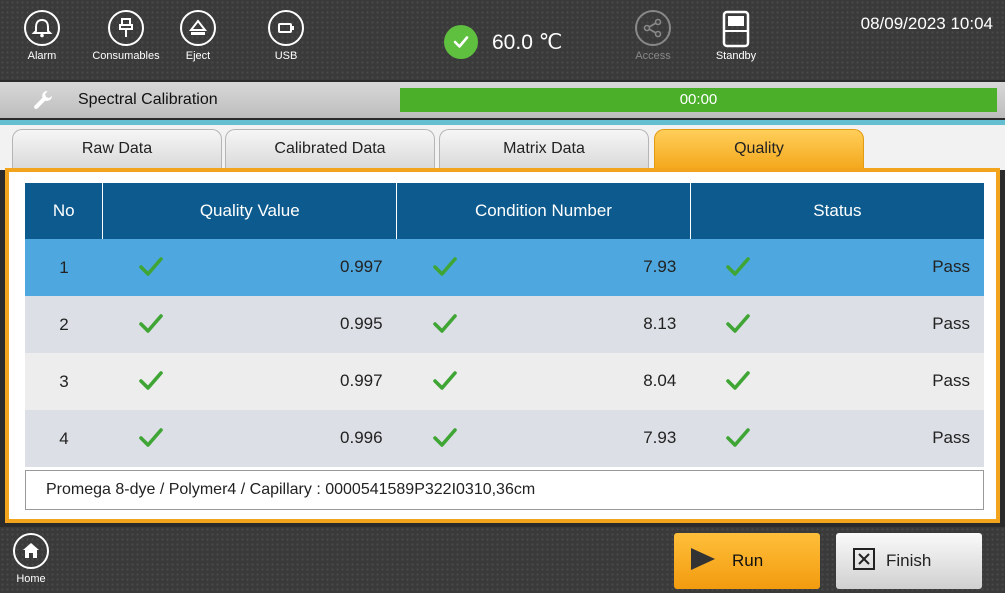 The width and height of the screenshot is (1005, 593). Describe the element at coordinates (148, 99) in the screenshot. I see `page-title: Spectral Calibration` at that location.